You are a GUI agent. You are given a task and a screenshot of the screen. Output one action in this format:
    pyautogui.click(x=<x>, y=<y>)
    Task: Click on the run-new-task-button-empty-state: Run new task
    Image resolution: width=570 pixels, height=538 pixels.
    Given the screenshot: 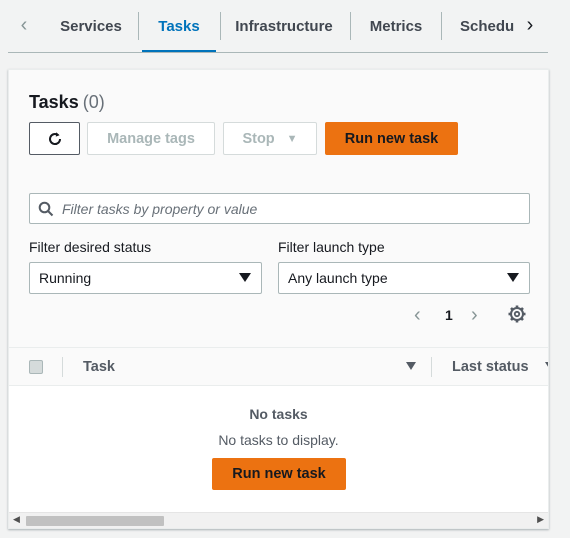 What is the action you would take?
    pyautogui.click(x=279, y=474)
    